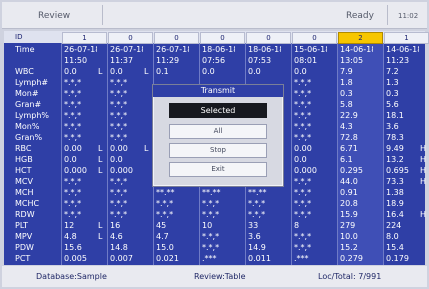  I want to click on table-cell: 6.71, so click(349, 148).